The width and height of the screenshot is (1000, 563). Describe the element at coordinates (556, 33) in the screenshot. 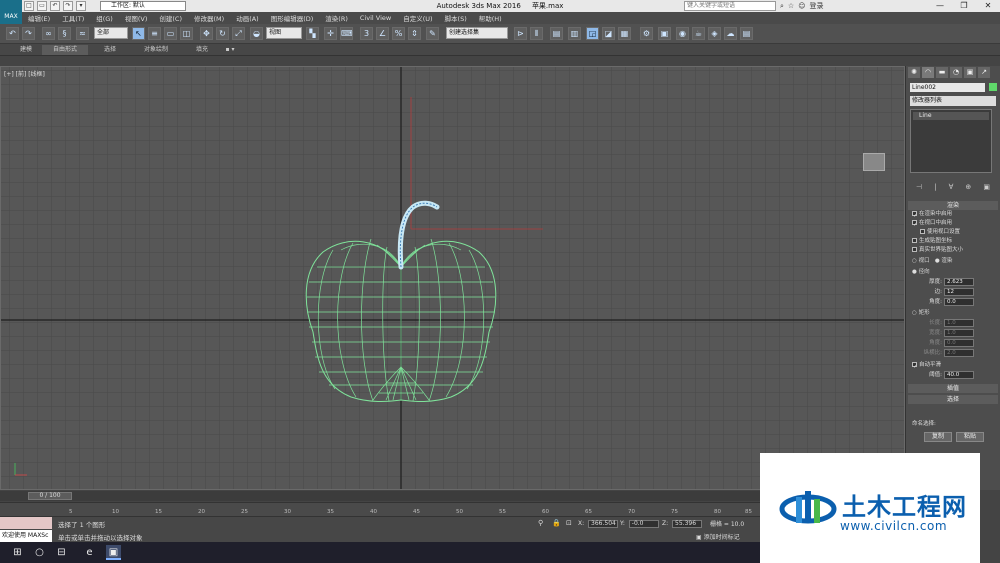

I see `layer-manager-icon: ▤` at that location.